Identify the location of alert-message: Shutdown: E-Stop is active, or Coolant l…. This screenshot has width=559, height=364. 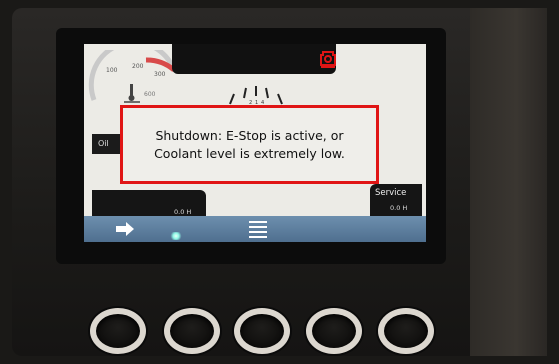
(249, 145).